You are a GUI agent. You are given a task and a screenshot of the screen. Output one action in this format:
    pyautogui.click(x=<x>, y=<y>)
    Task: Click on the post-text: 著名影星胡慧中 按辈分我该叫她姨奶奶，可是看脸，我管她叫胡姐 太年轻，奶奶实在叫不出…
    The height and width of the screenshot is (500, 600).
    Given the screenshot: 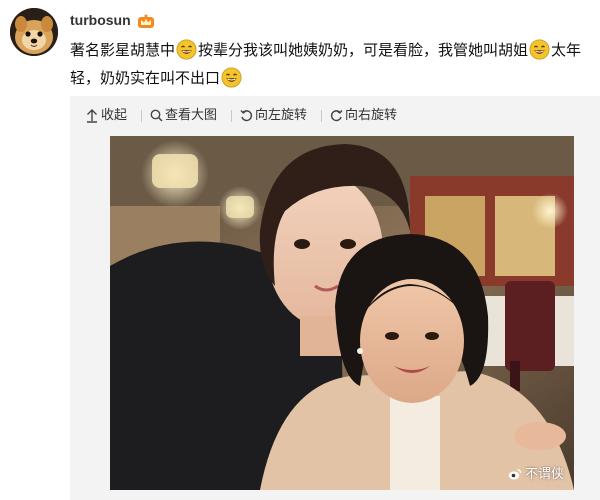 What is the action you would take?
    pyautogui.click(x=330, y=64)
    